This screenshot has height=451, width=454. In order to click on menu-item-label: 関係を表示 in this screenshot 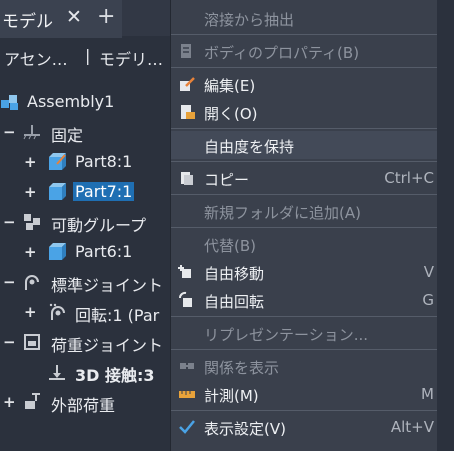, I will do `click(242, 368)`.